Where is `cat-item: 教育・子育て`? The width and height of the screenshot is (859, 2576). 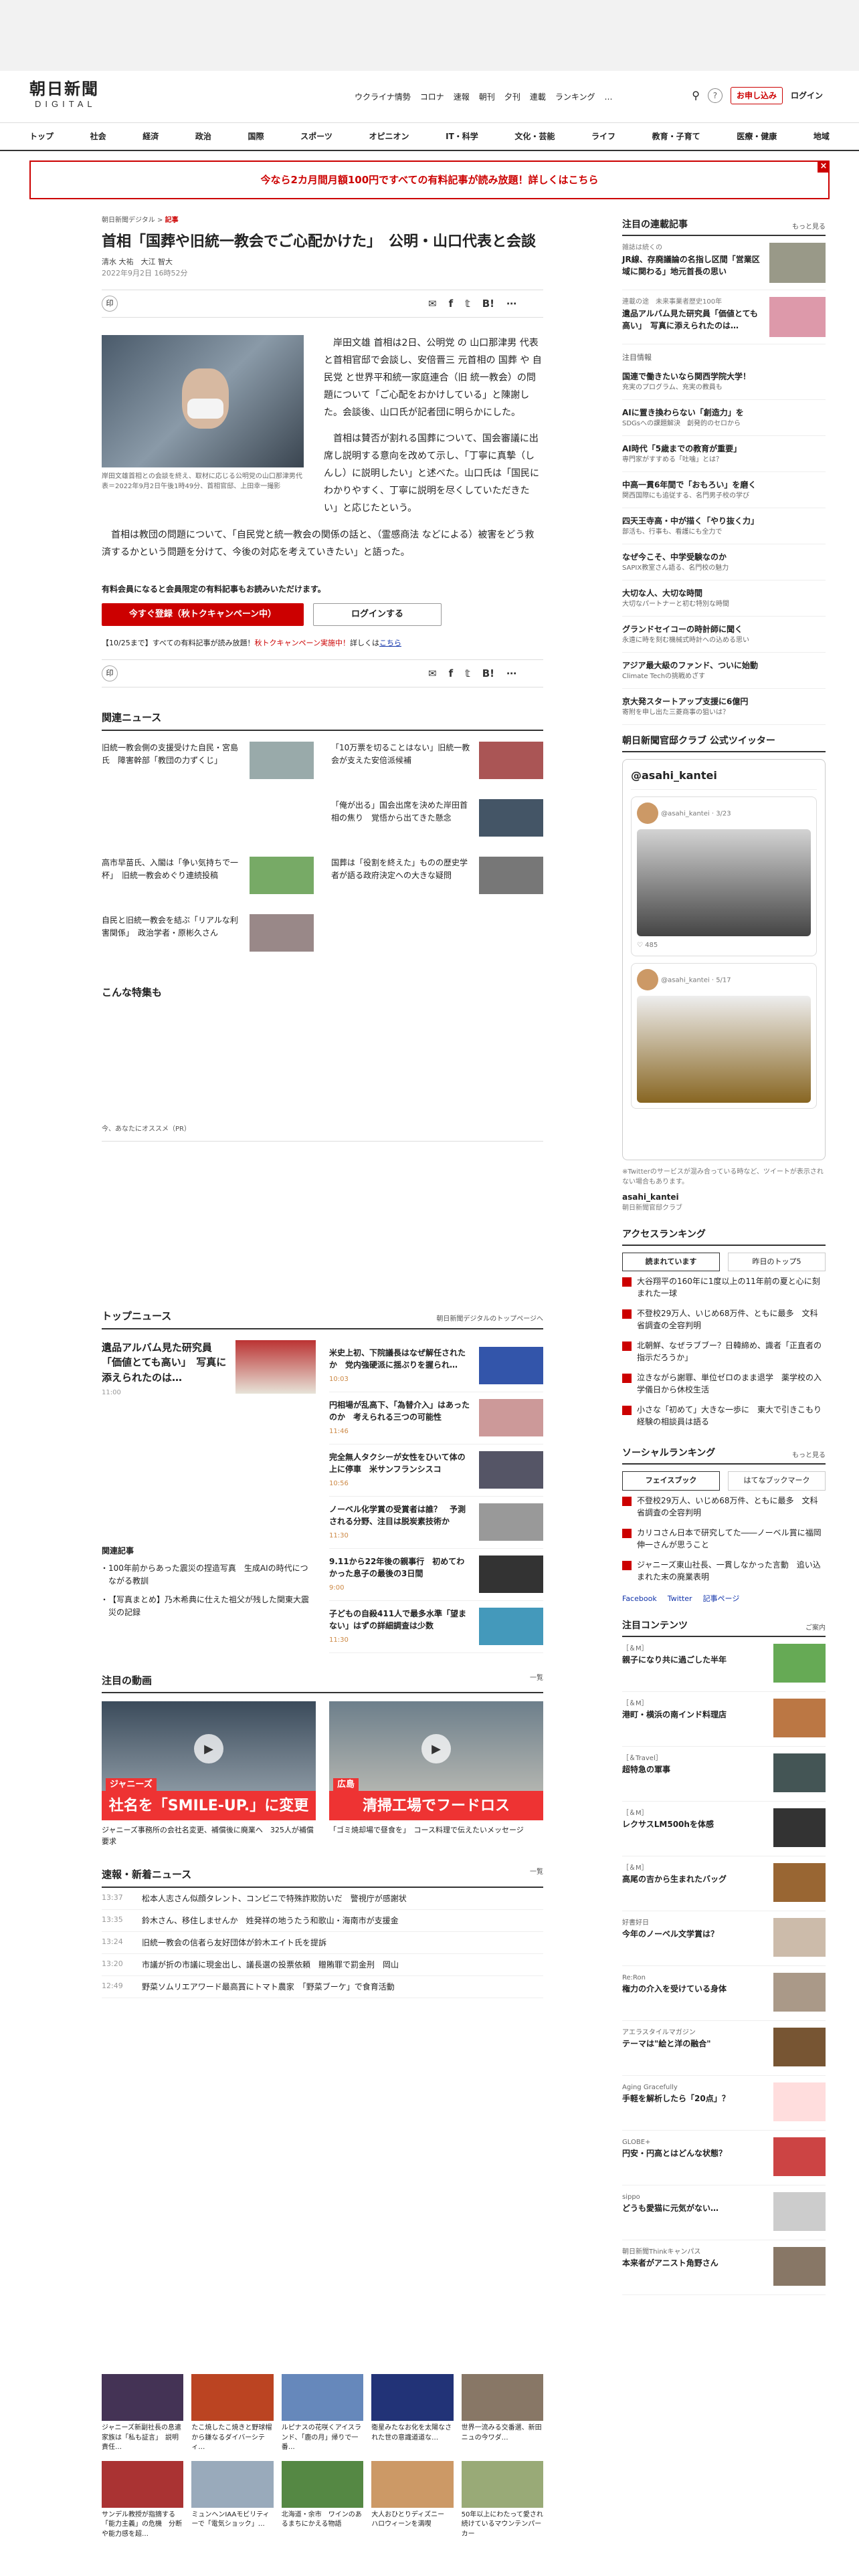 cat-item: 教育・子育て is located at coordinates (676, 136).